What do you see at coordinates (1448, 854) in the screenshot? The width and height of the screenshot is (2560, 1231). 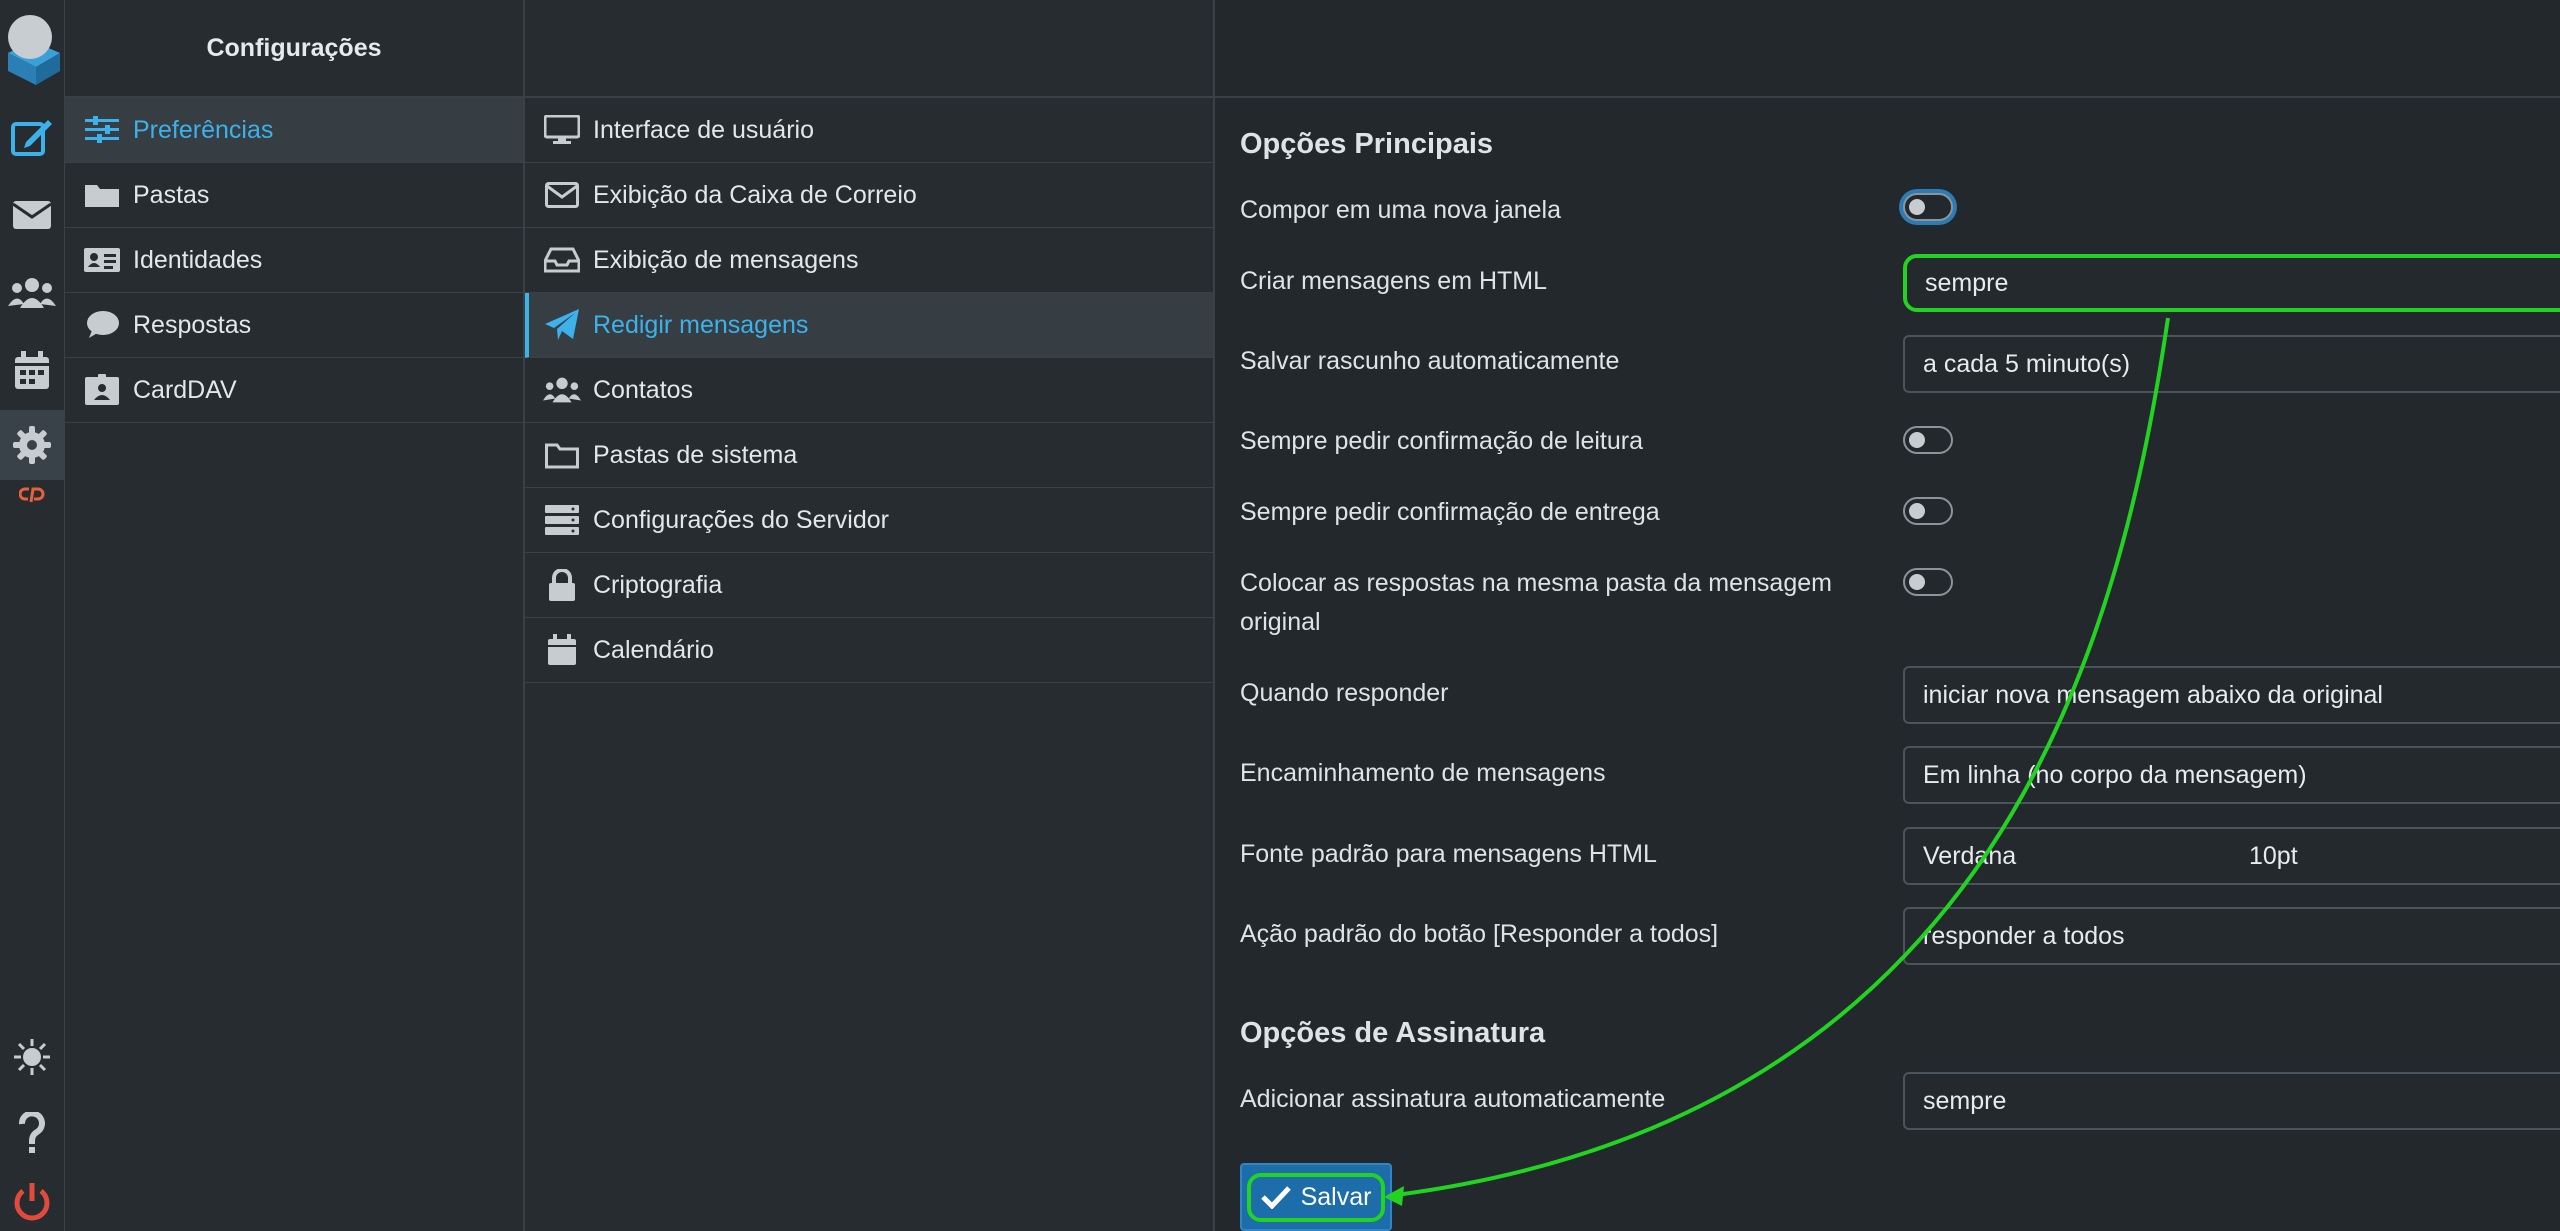 I see `default-font-label: Fonte padrão para mensagens HTML` at bounding box center [1448, 854].